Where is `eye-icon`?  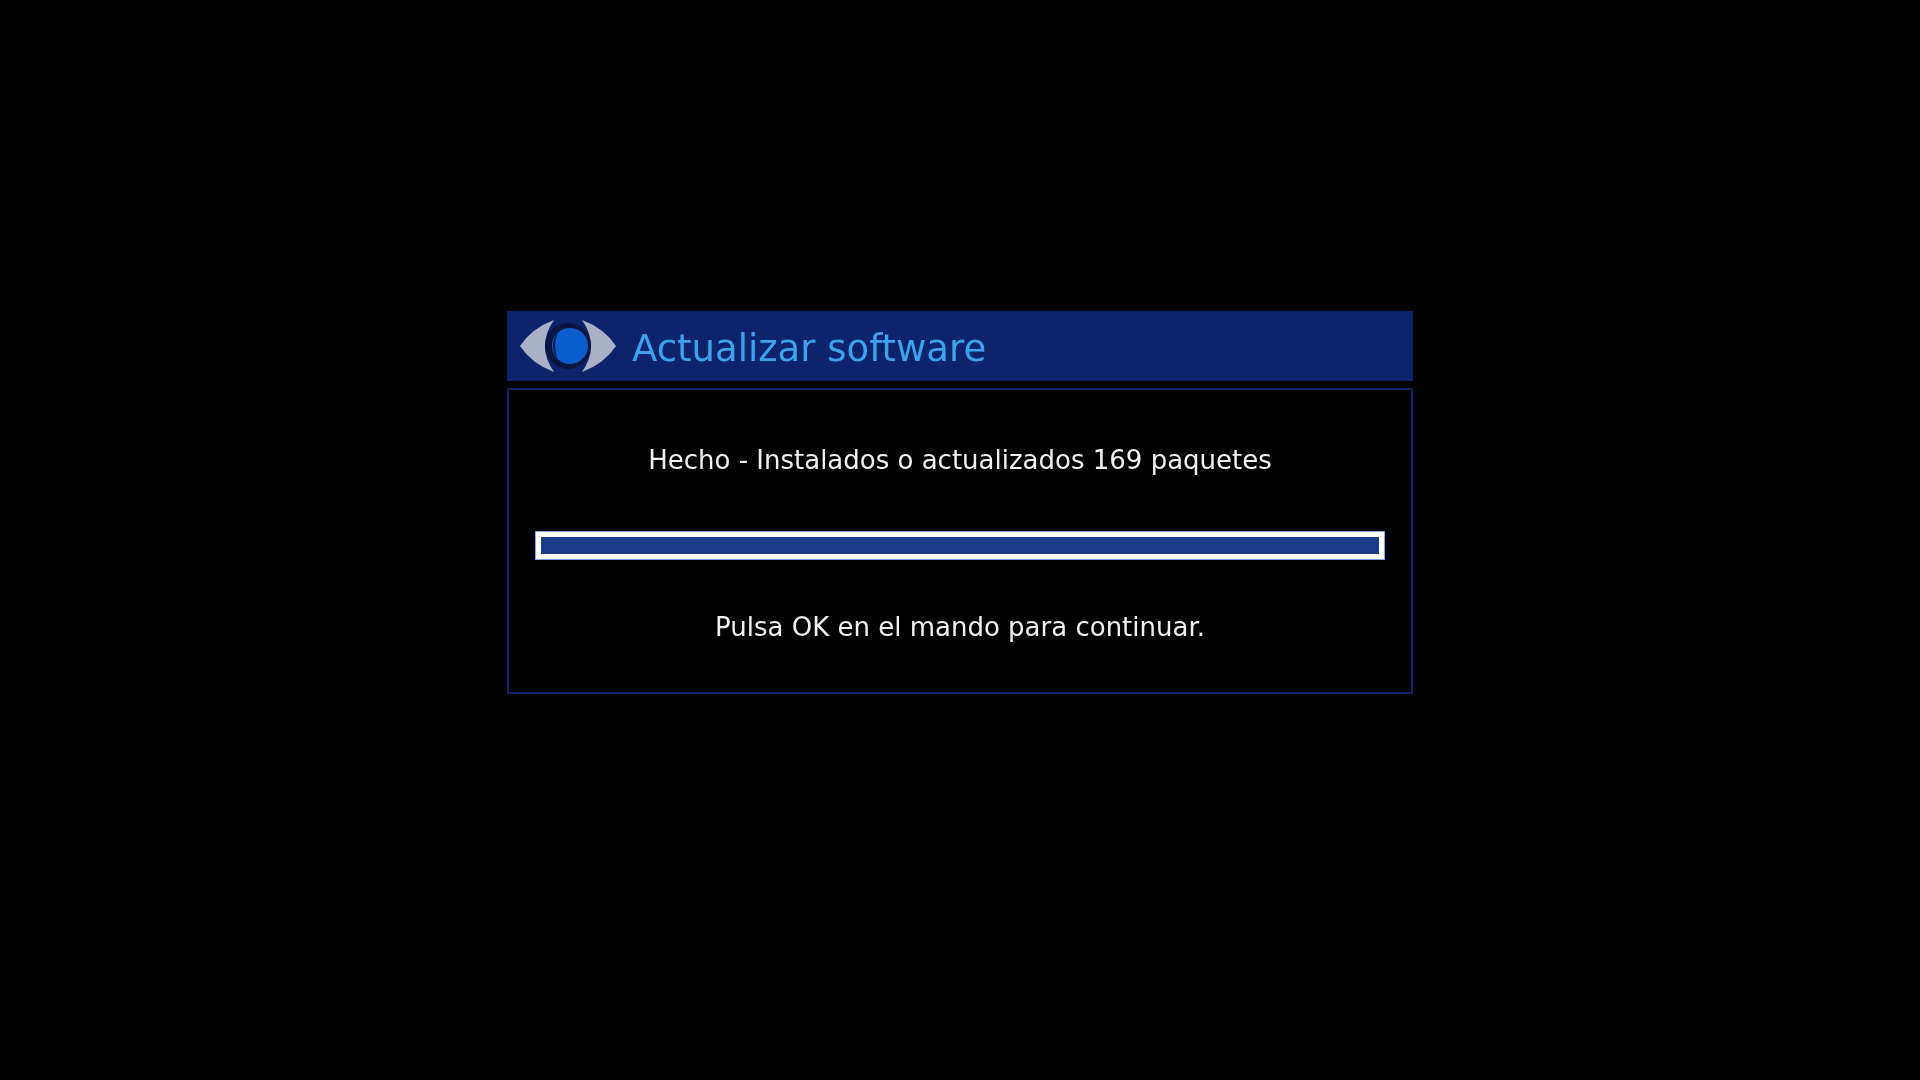
eye-icon is located at coordinates (568, 346).